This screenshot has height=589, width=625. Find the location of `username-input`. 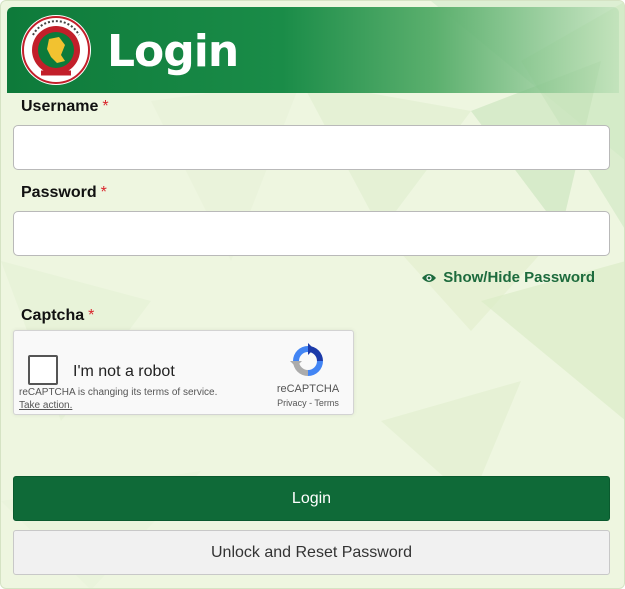

username-input is located at coordinates (311, 147).